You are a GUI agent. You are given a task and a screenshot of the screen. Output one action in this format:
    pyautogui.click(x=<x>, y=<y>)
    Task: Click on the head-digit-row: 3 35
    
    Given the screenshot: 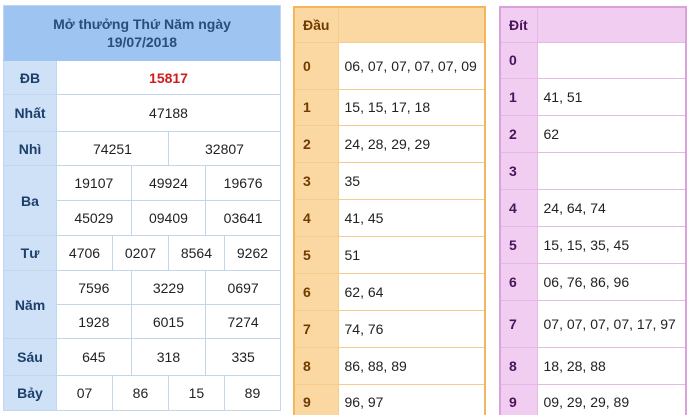 What is the action you would take?
    pyautogui.click(x=389, y=181)
    